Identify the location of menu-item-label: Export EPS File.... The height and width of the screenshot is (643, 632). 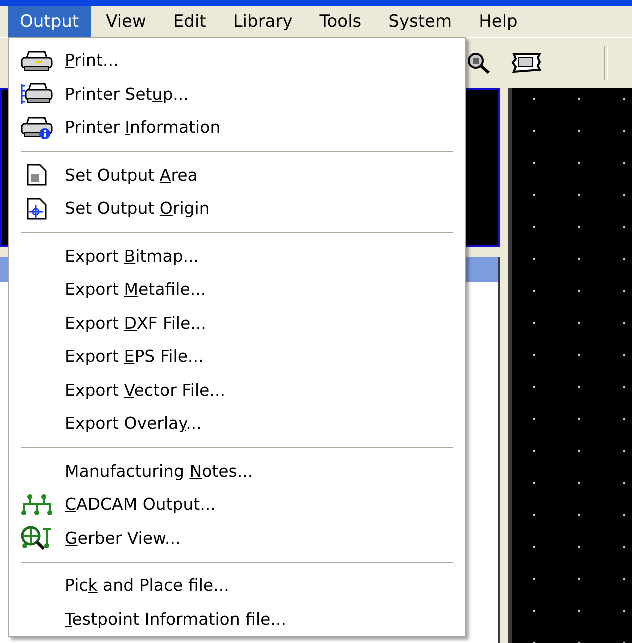
(134, 356).